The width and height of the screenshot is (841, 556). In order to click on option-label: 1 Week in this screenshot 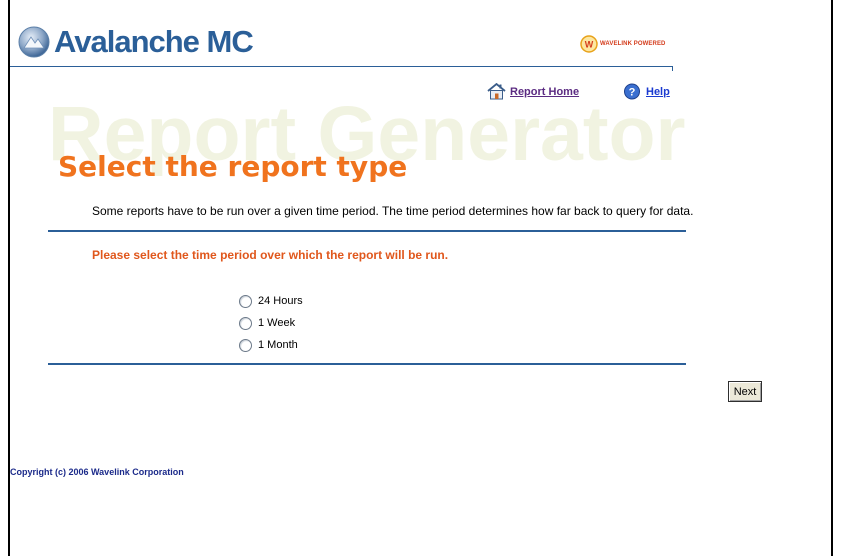, I will do `click(277, 323)`.